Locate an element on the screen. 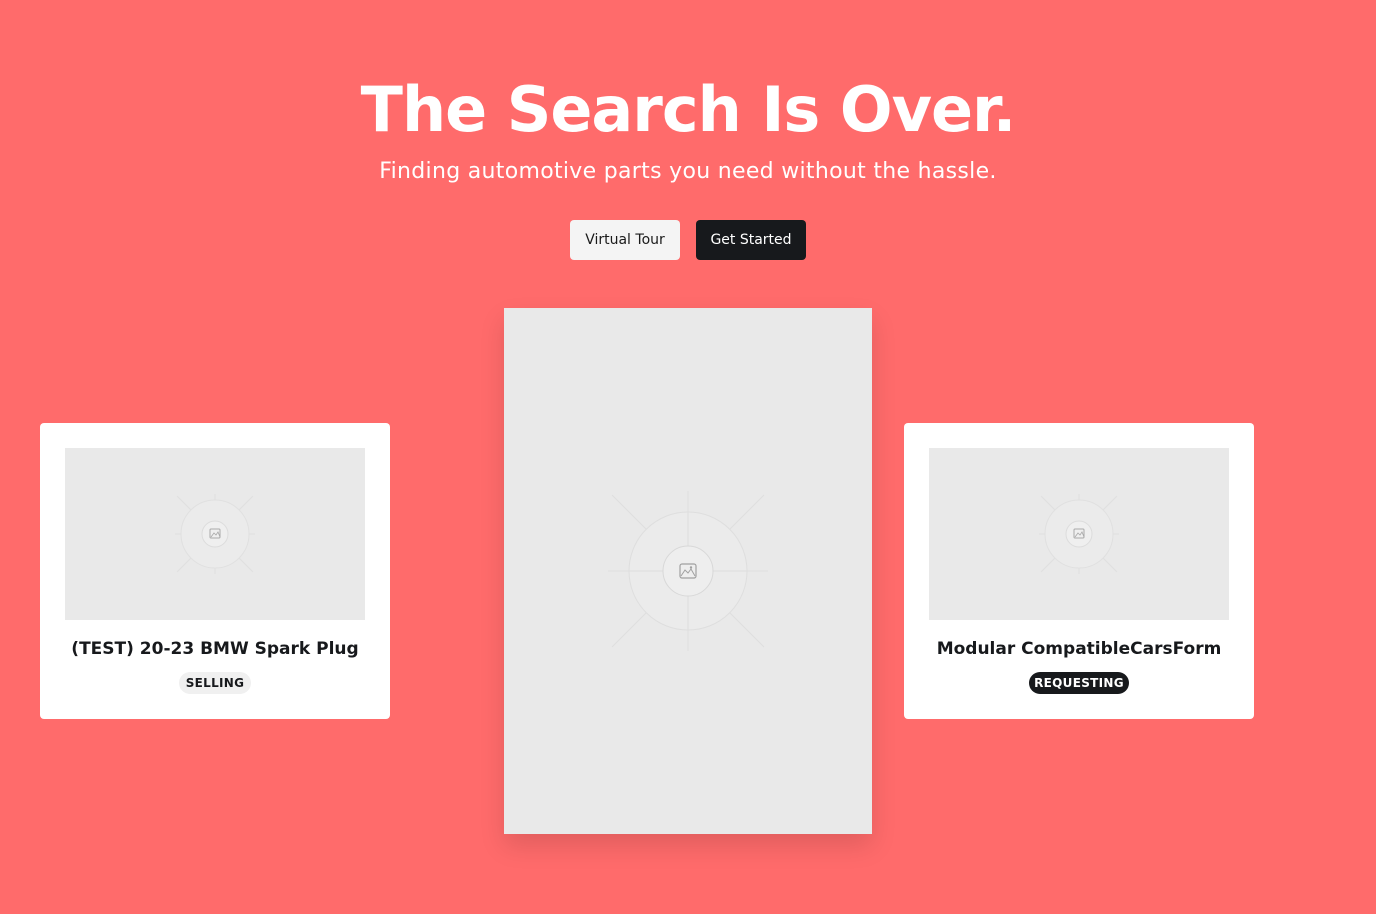 The width and height of the screenshot is (1376, 914). product-card-requesting: Modular CompatibleCarsForm REQUESTING is located at coordinates (1079, 571).